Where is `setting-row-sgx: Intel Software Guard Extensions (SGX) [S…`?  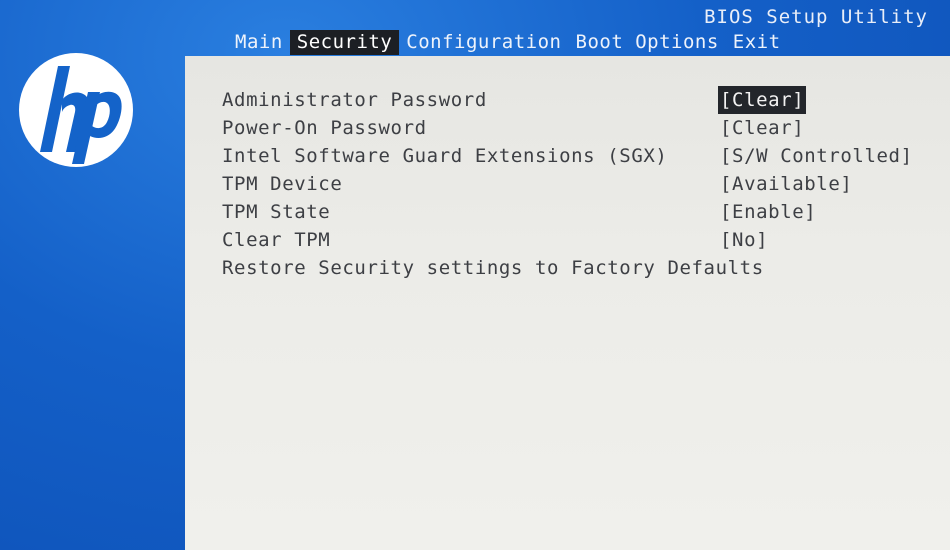
setting-row-sgx: Intel Software Guard Extensions (SGX) [S… is located at coordinates (582, 156).